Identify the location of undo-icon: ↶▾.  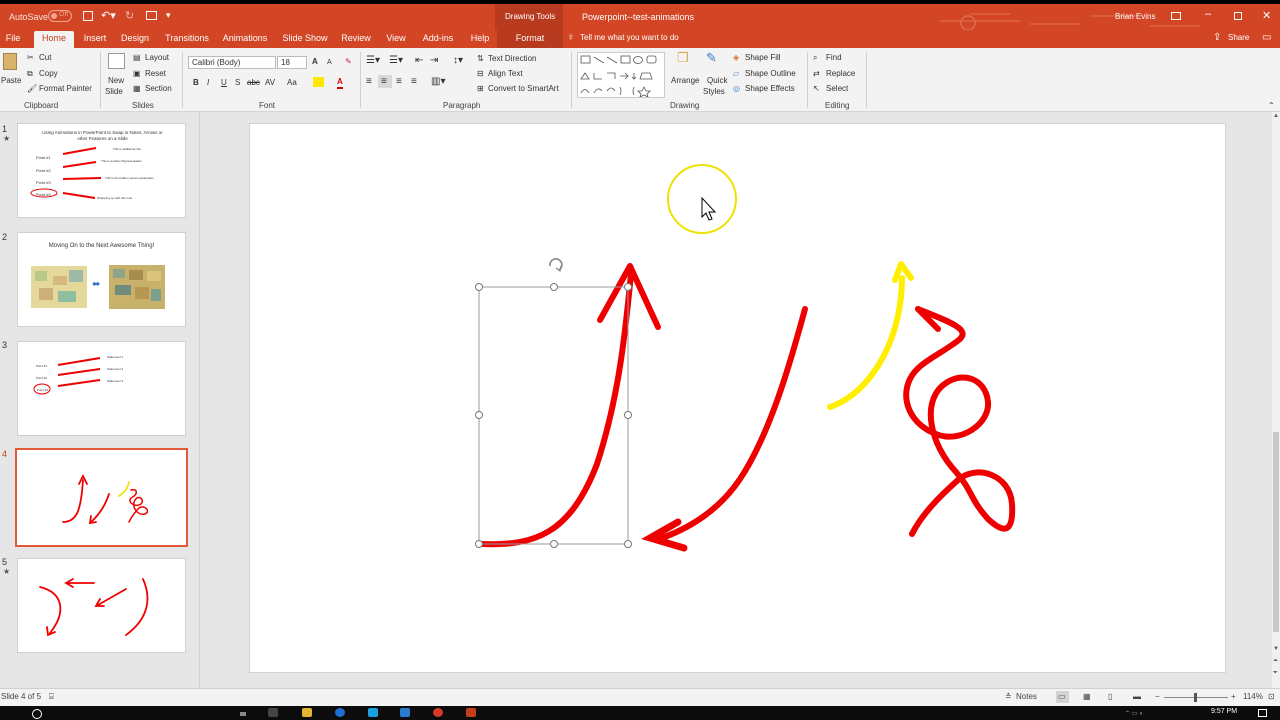
(108, 15).